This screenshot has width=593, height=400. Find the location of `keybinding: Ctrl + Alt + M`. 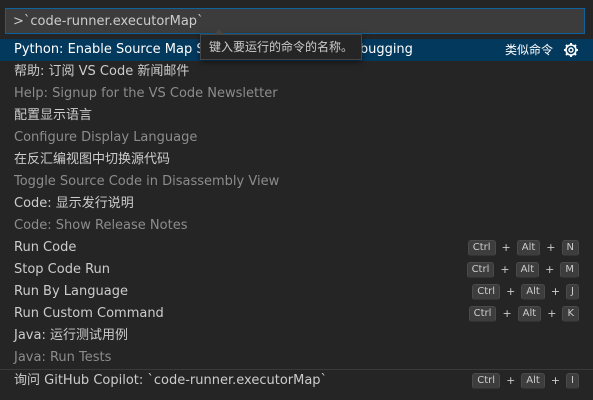

keybinding: Ctrl + Alt + M is located at coordinates (522, 270).